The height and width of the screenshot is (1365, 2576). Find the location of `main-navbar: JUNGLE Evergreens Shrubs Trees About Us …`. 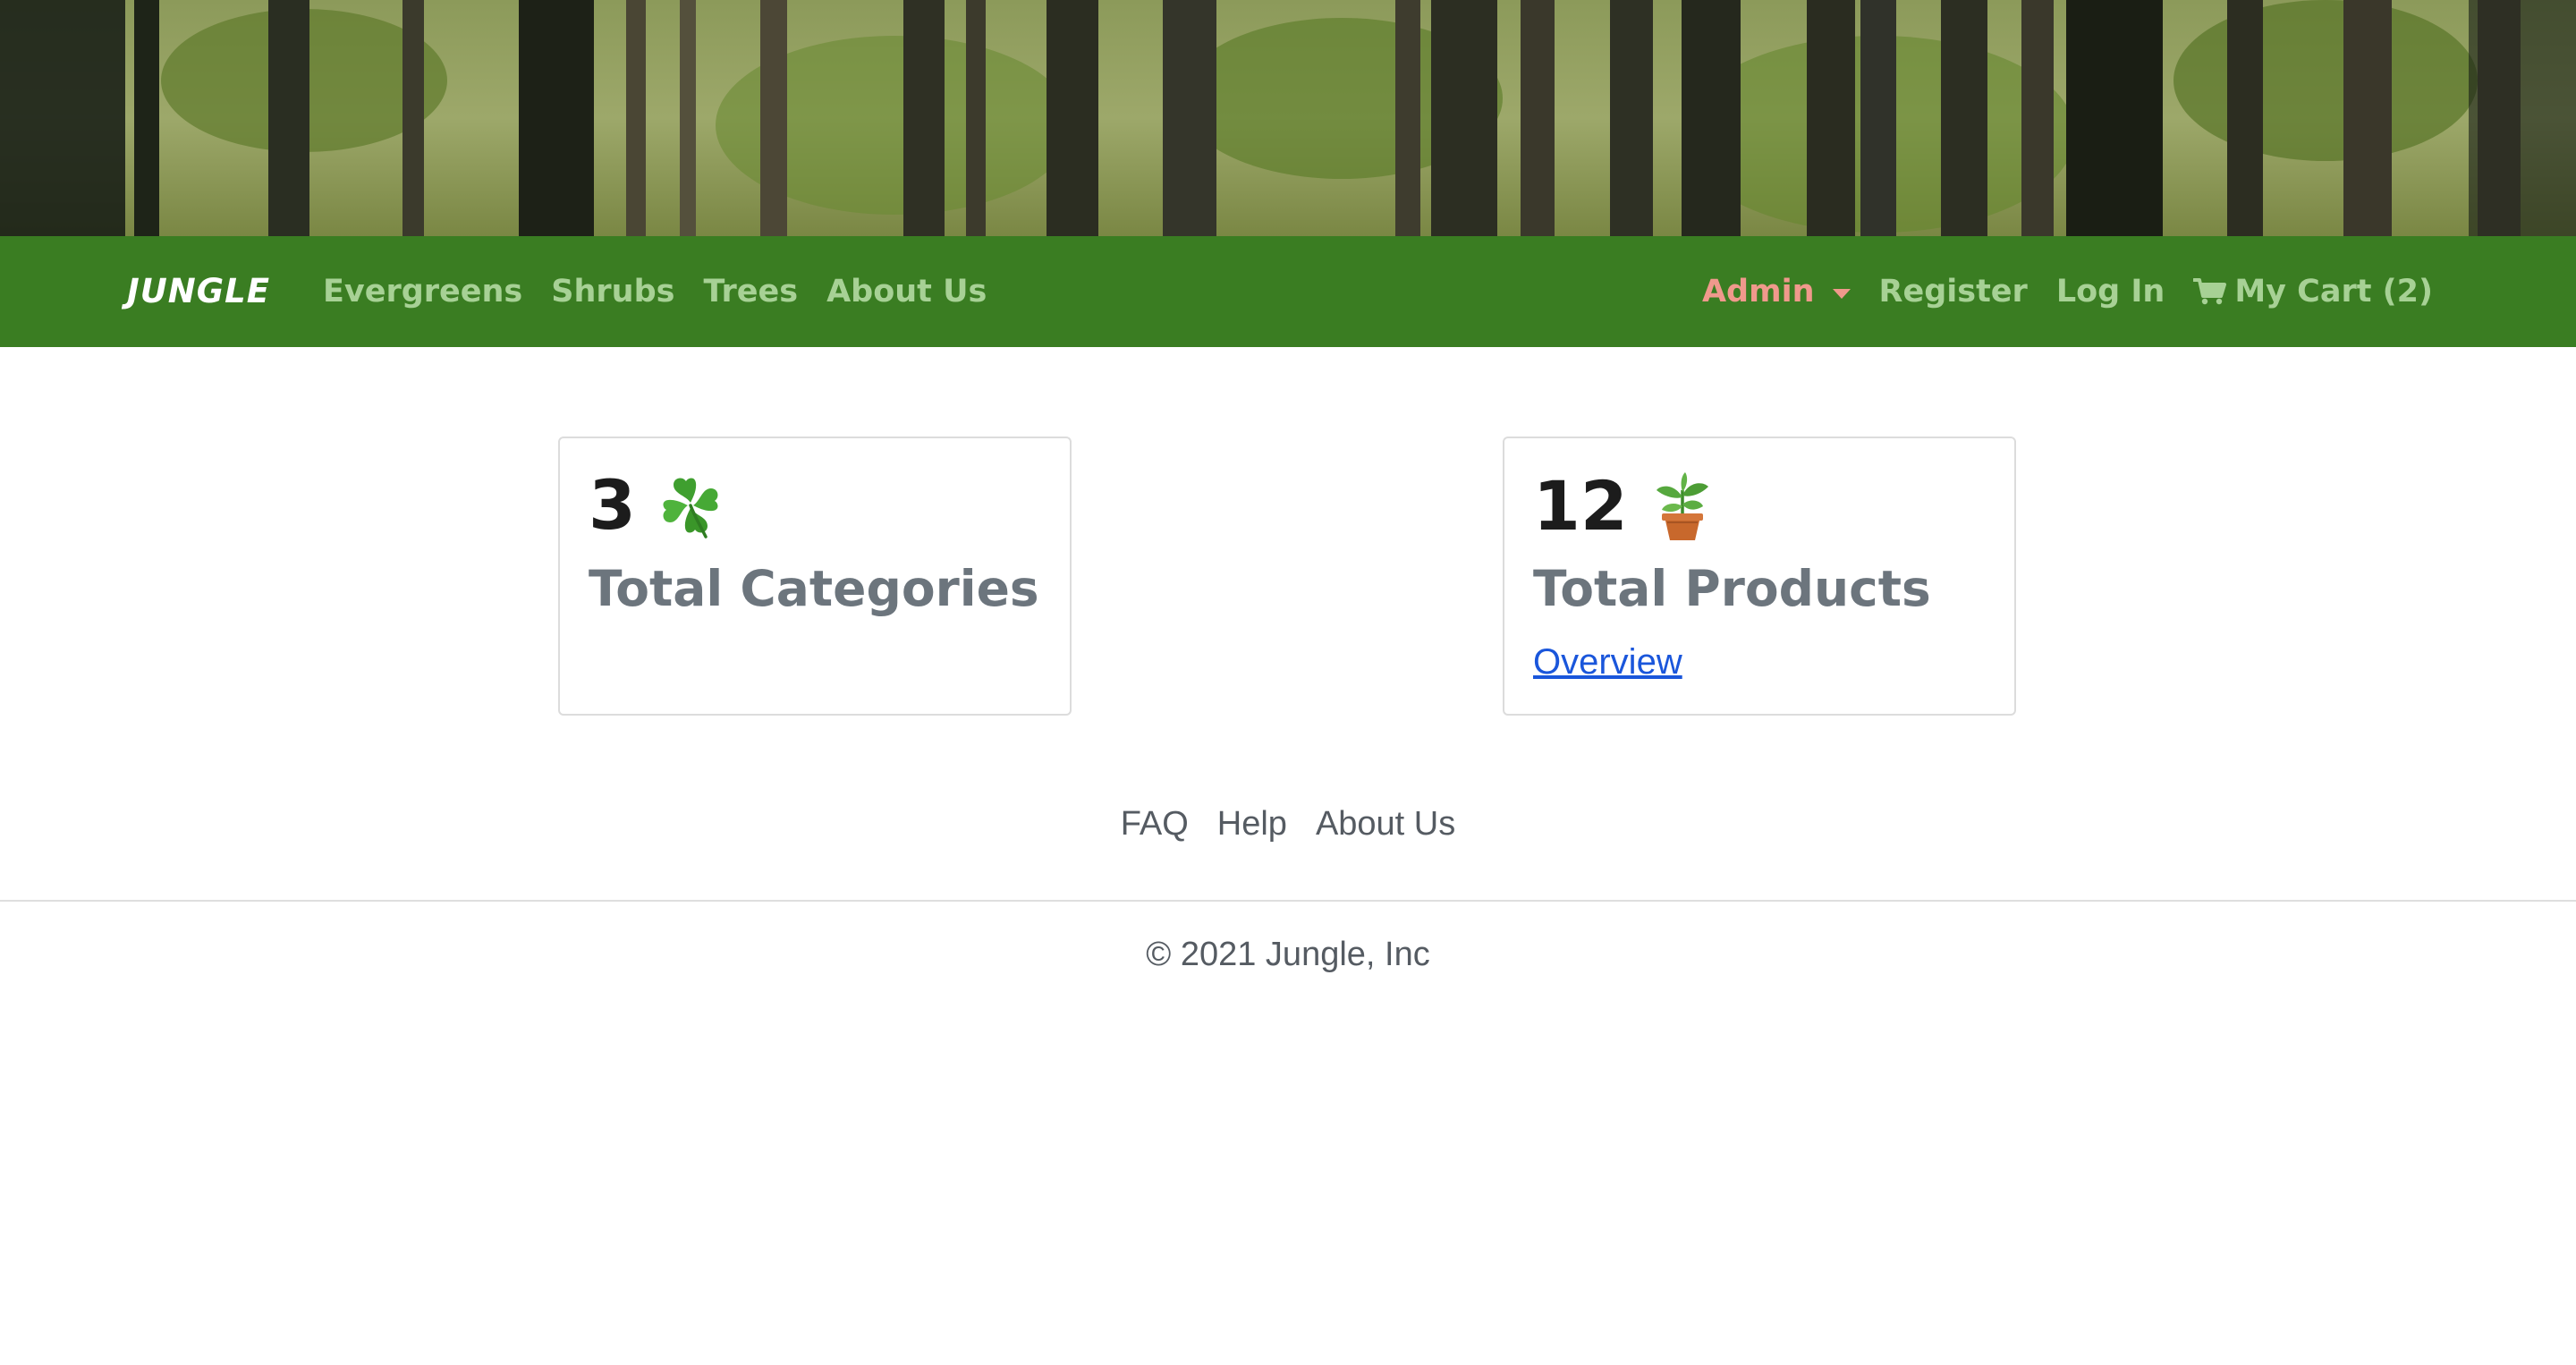

main-navbar: JUNGLE Evergreens Shrubs Trees About Us … is located at coordinates (1288, 291).